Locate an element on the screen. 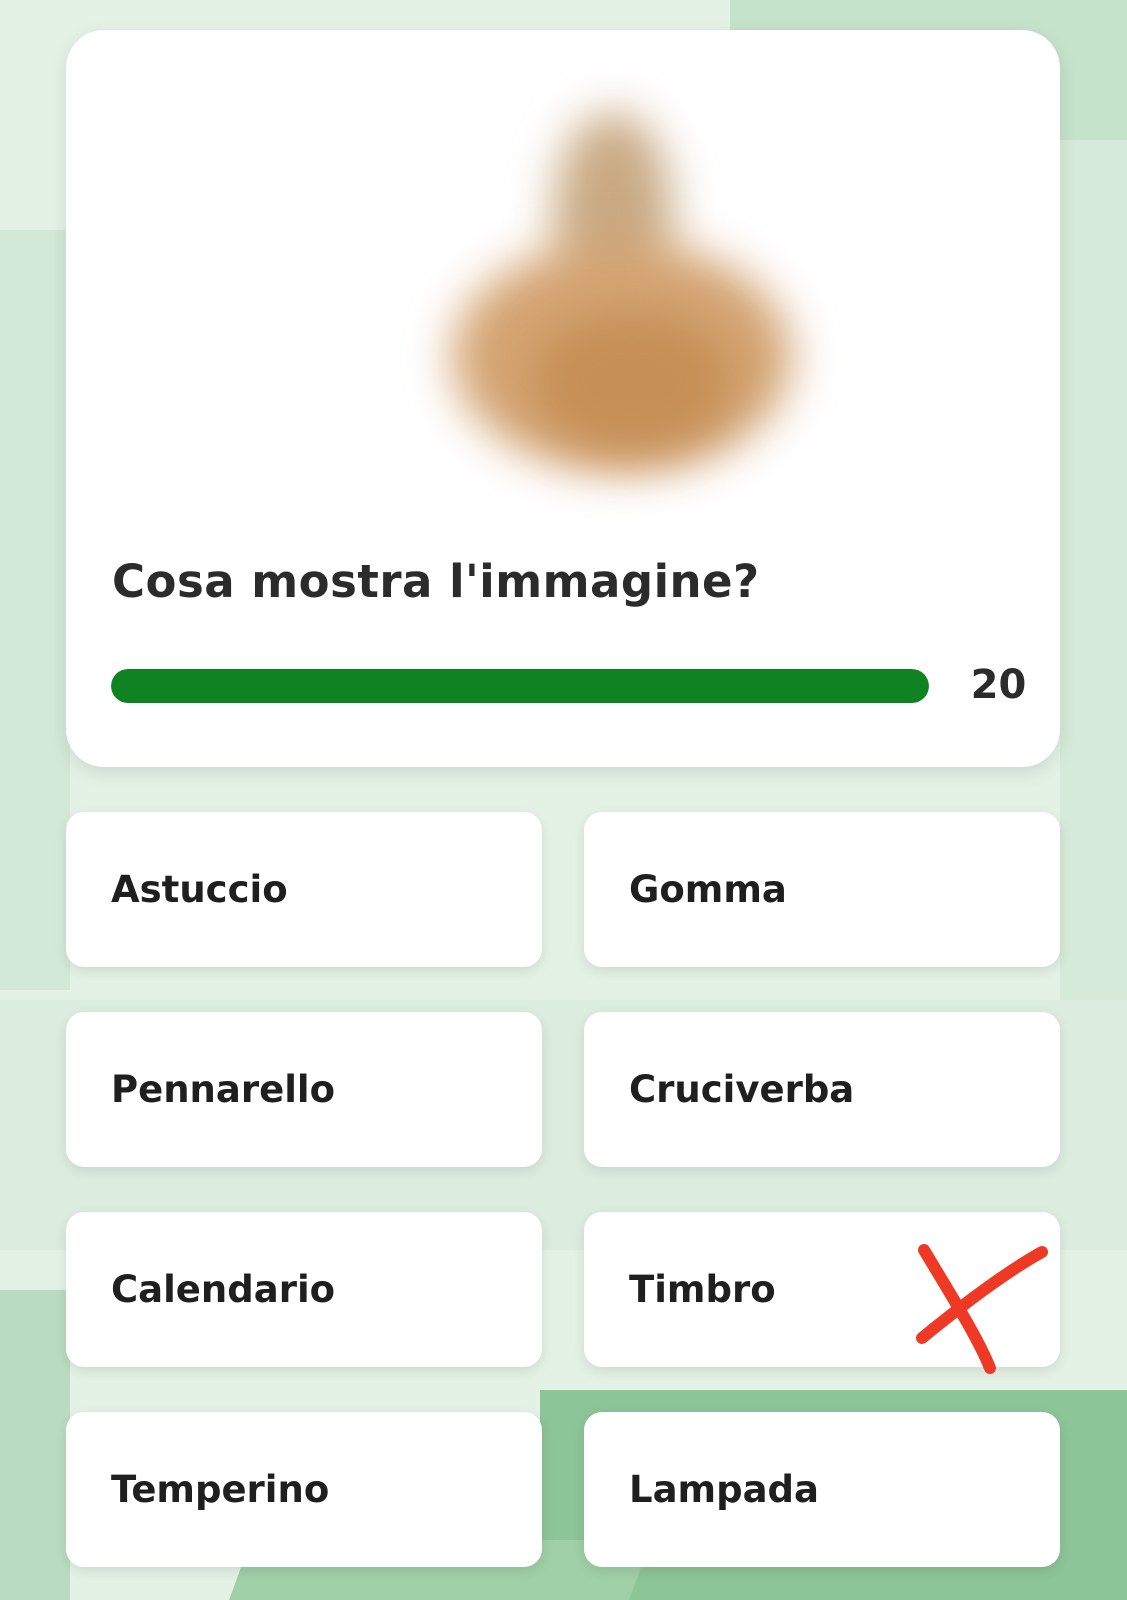 Image resolution: width=1127 pixels, height=1600 pixels. answer-label: Pennarello is located at coordinates (223, 1089).